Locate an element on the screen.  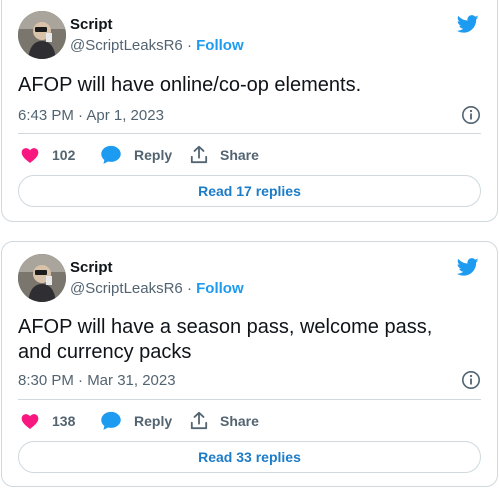
read-replies-button: Read 17 replies is located at coordinates (249, 191).